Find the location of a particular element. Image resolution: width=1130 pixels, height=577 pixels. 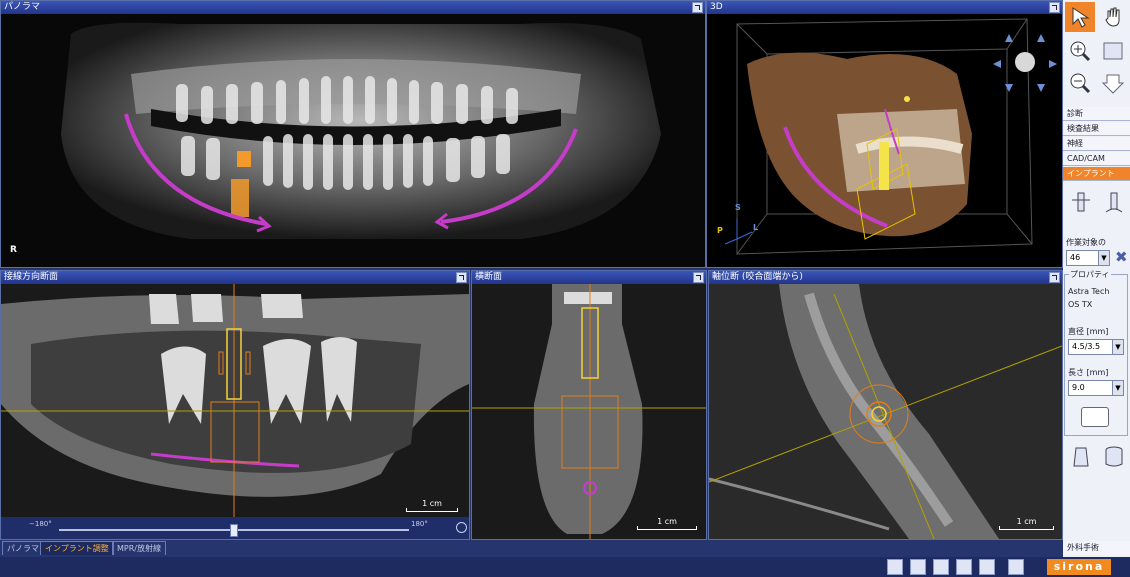

marker-icon is located at coordinates (987, 567).